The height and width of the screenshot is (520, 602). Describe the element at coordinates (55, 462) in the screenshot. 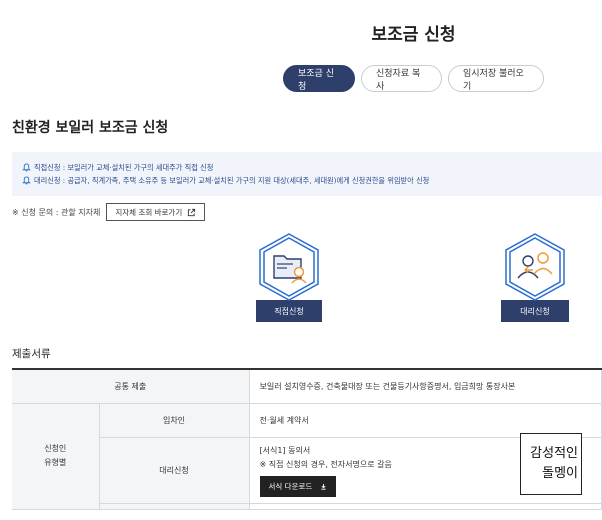

I see `applicant-type-line2: 유형별` at that location.